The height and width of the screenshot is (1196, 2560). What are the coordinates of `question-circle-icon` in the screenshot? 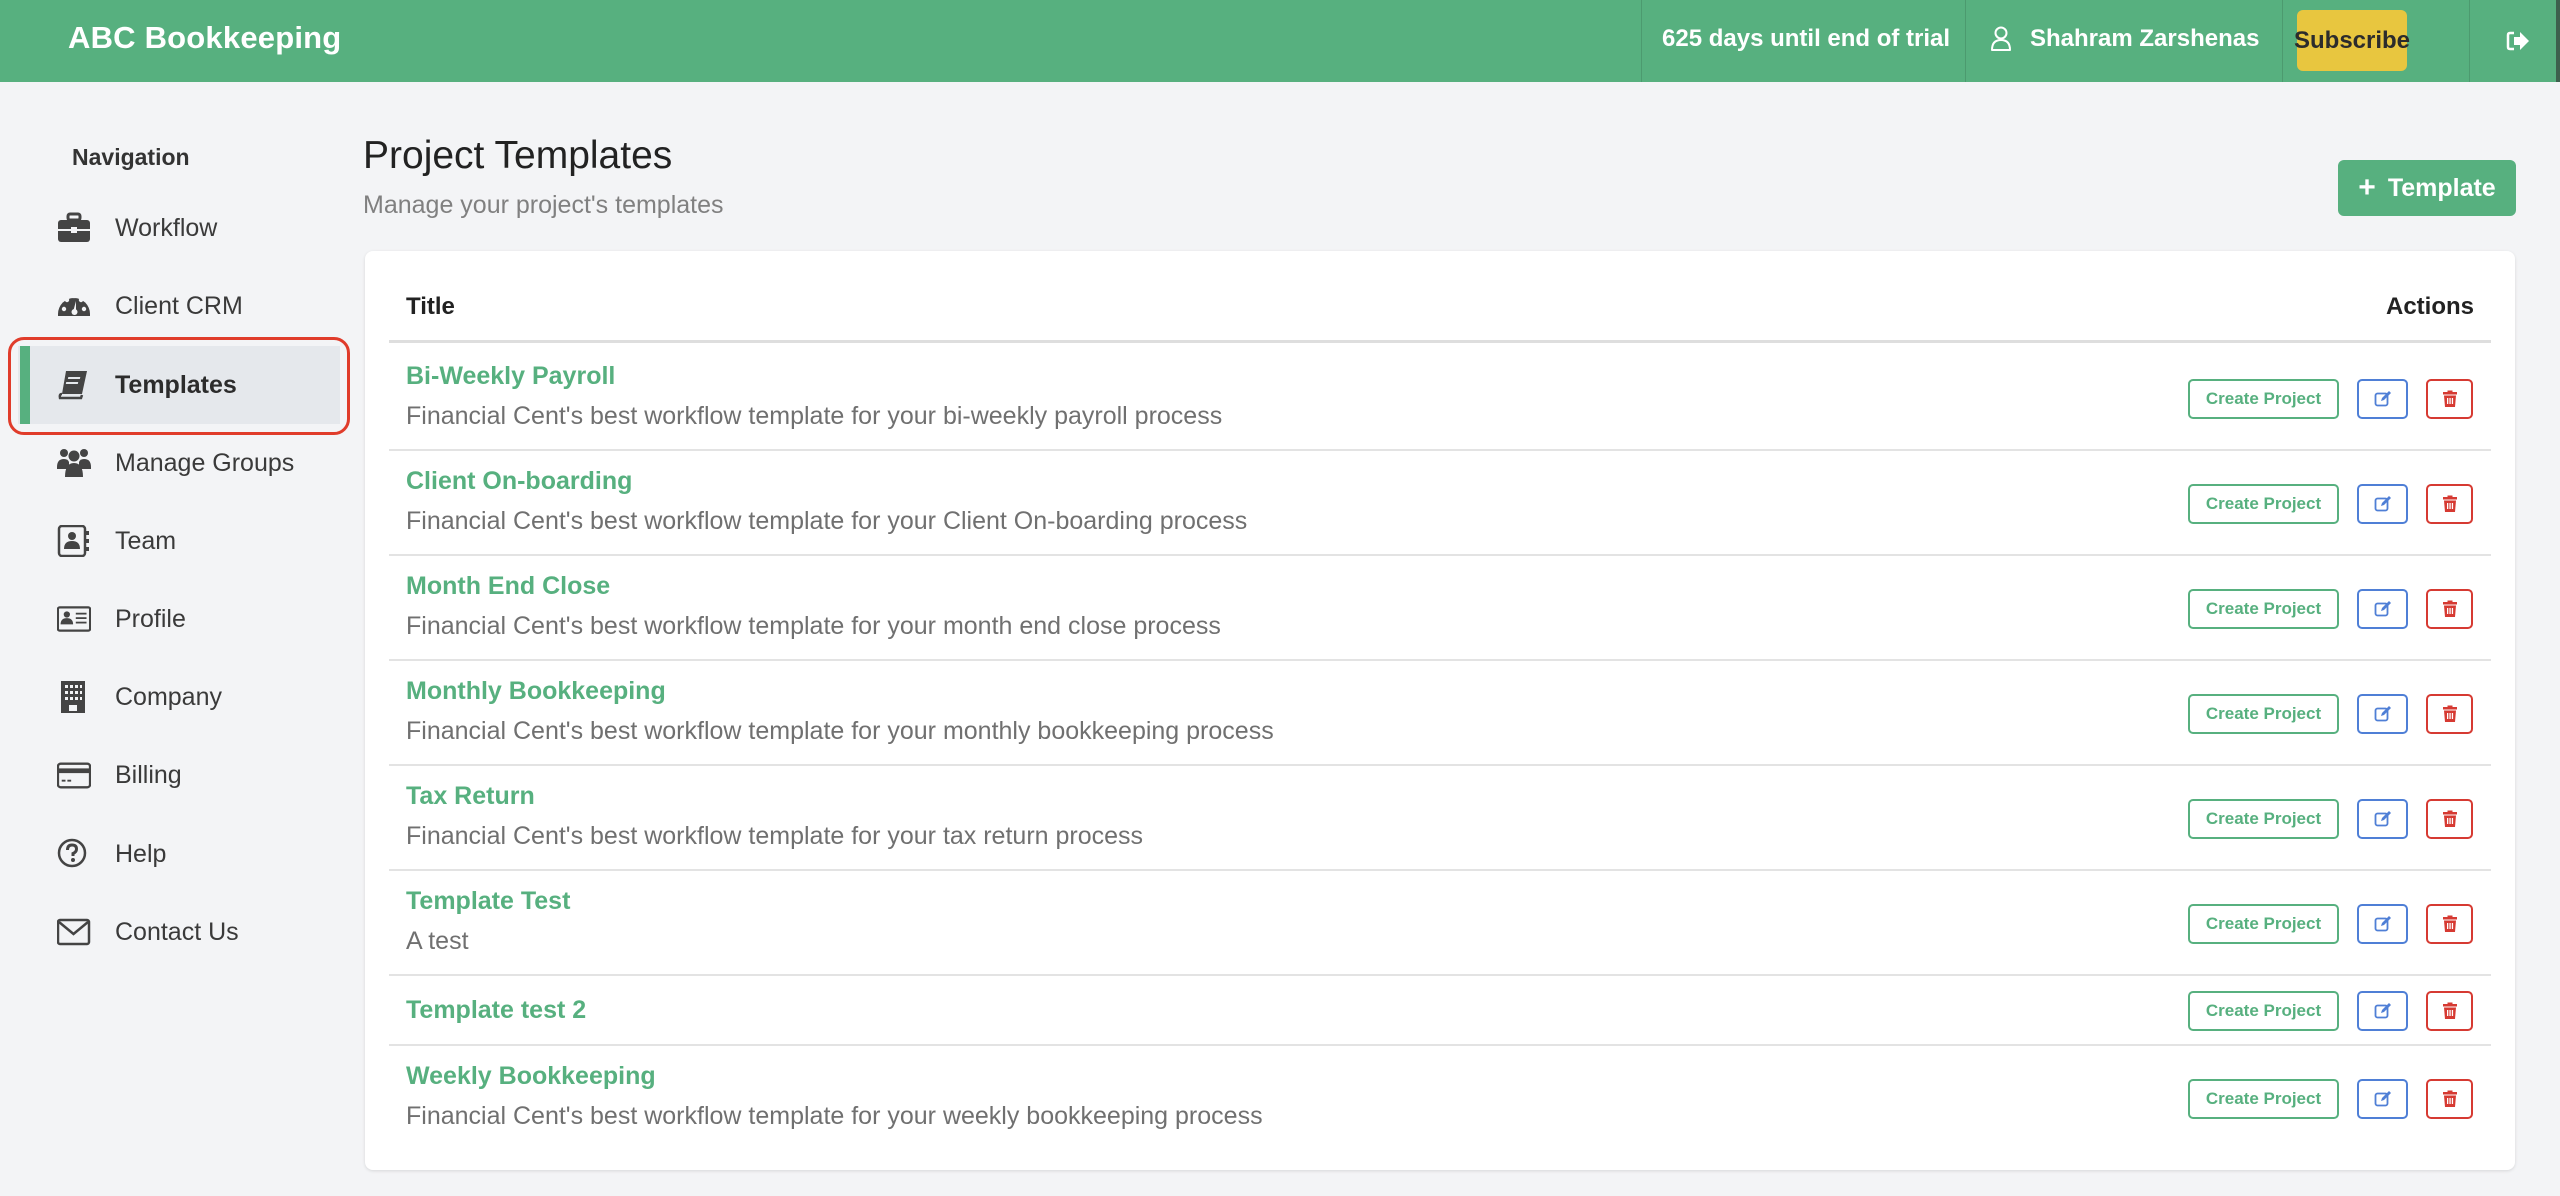 It's located at (74, 854).